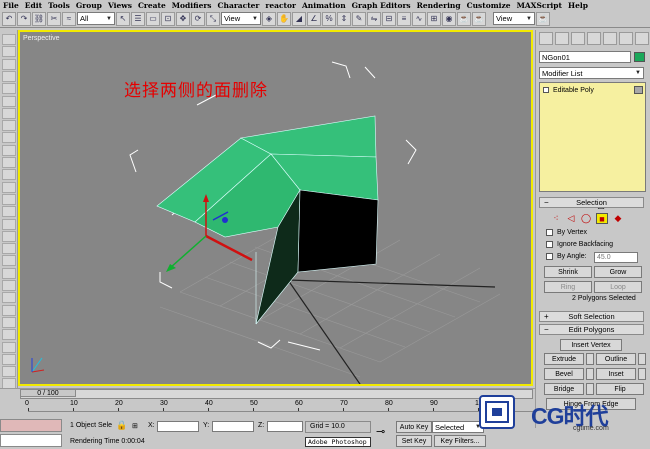 This screenshot has height=449, width=650. Describe the element at coordinates (546, 90) in the screenshot. I see `lightbulb-icon` at that location.